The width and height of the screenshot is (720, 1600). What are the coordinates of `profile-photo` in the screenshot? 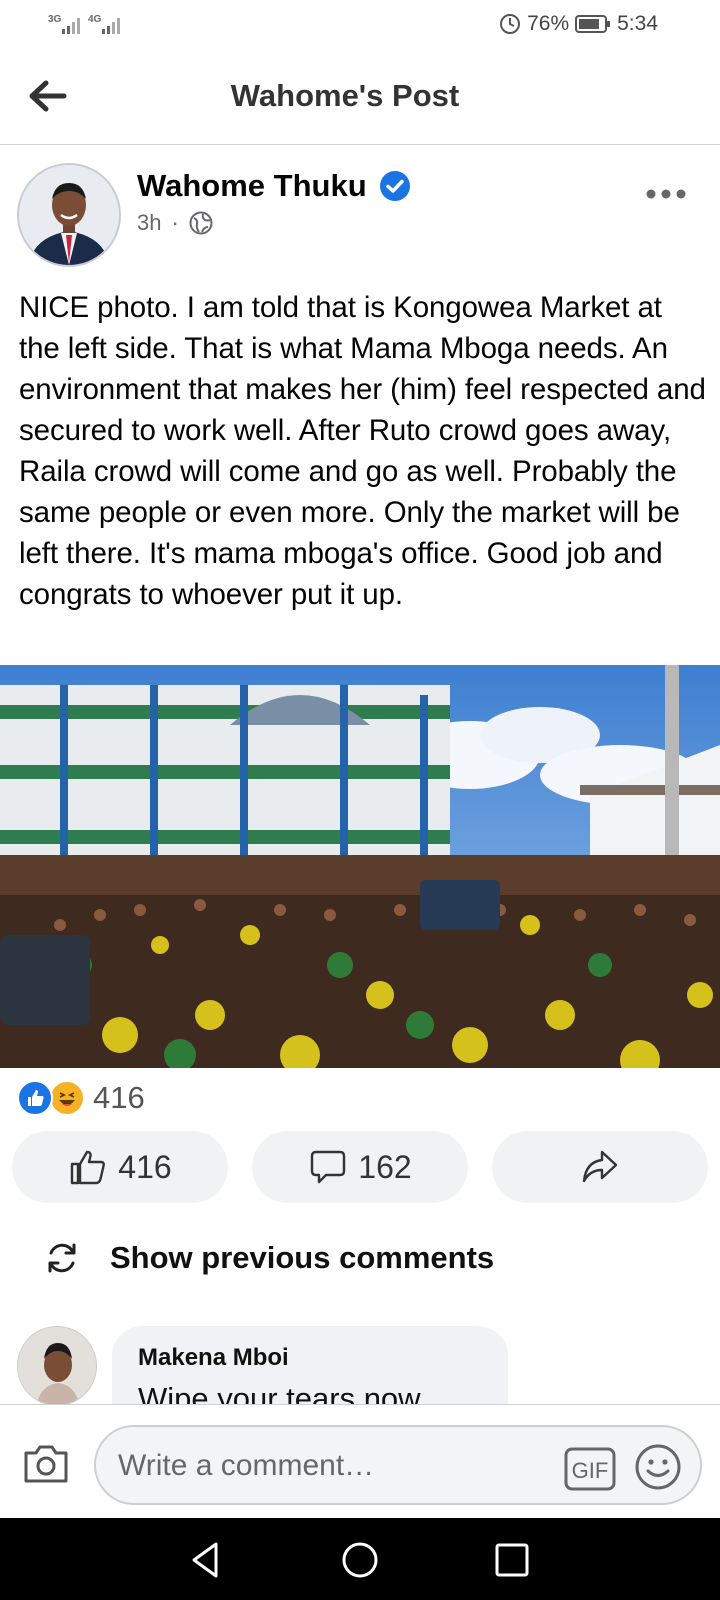 It's located at (69, 215).